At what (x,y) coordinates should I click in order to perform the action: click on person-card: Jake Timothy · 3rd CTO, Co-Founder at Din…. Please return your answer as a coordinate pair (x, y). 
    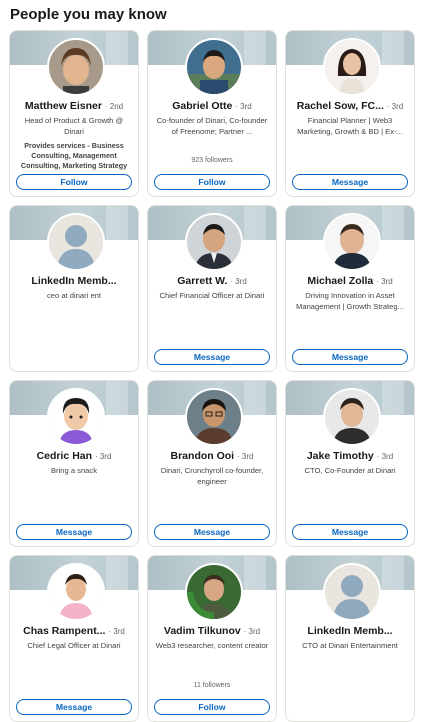
    Looking at the image, I should click on (350, 463).